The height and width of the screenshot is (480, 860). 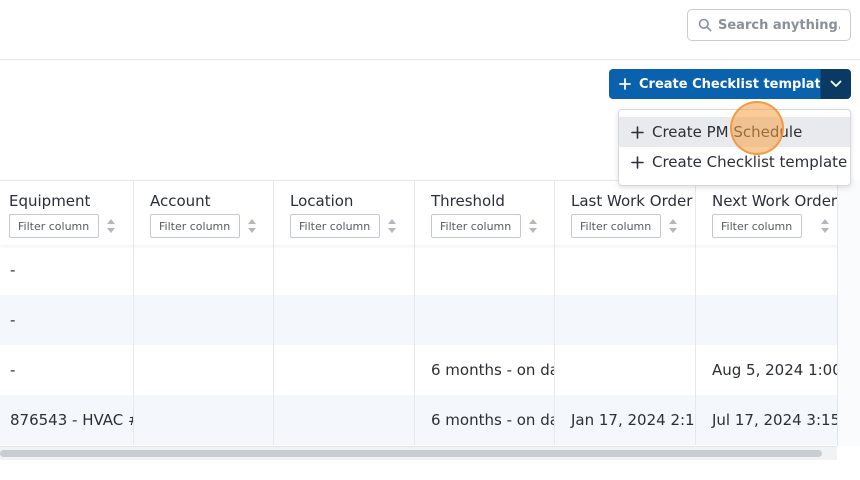 What do you see at coordinates (411, 453) in the screenshot?
I see `horizontal-scrollbar-thumb` at bounding box center [411, 453].